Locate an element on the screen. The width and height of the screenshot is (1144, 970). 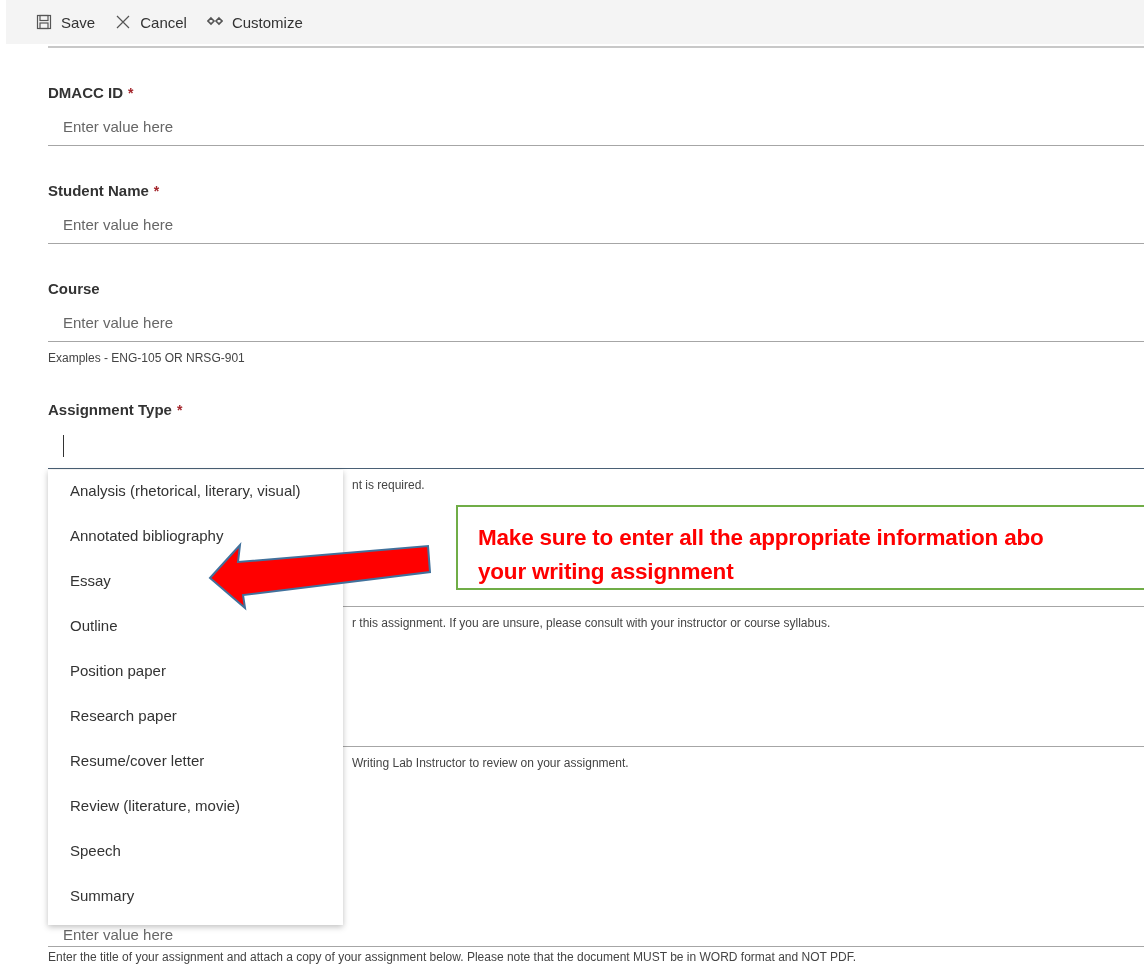
field-label: Course is located at coordinates (74, 288).